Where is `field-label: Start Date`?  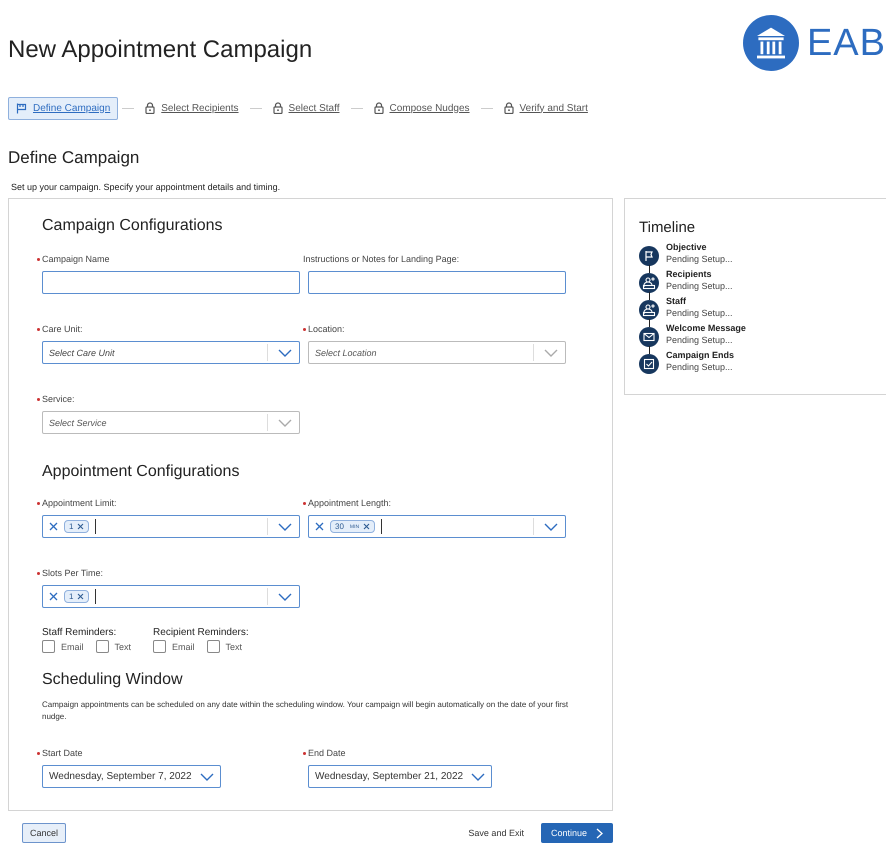 field-label: Start Date is located at coordinates (62, 753).